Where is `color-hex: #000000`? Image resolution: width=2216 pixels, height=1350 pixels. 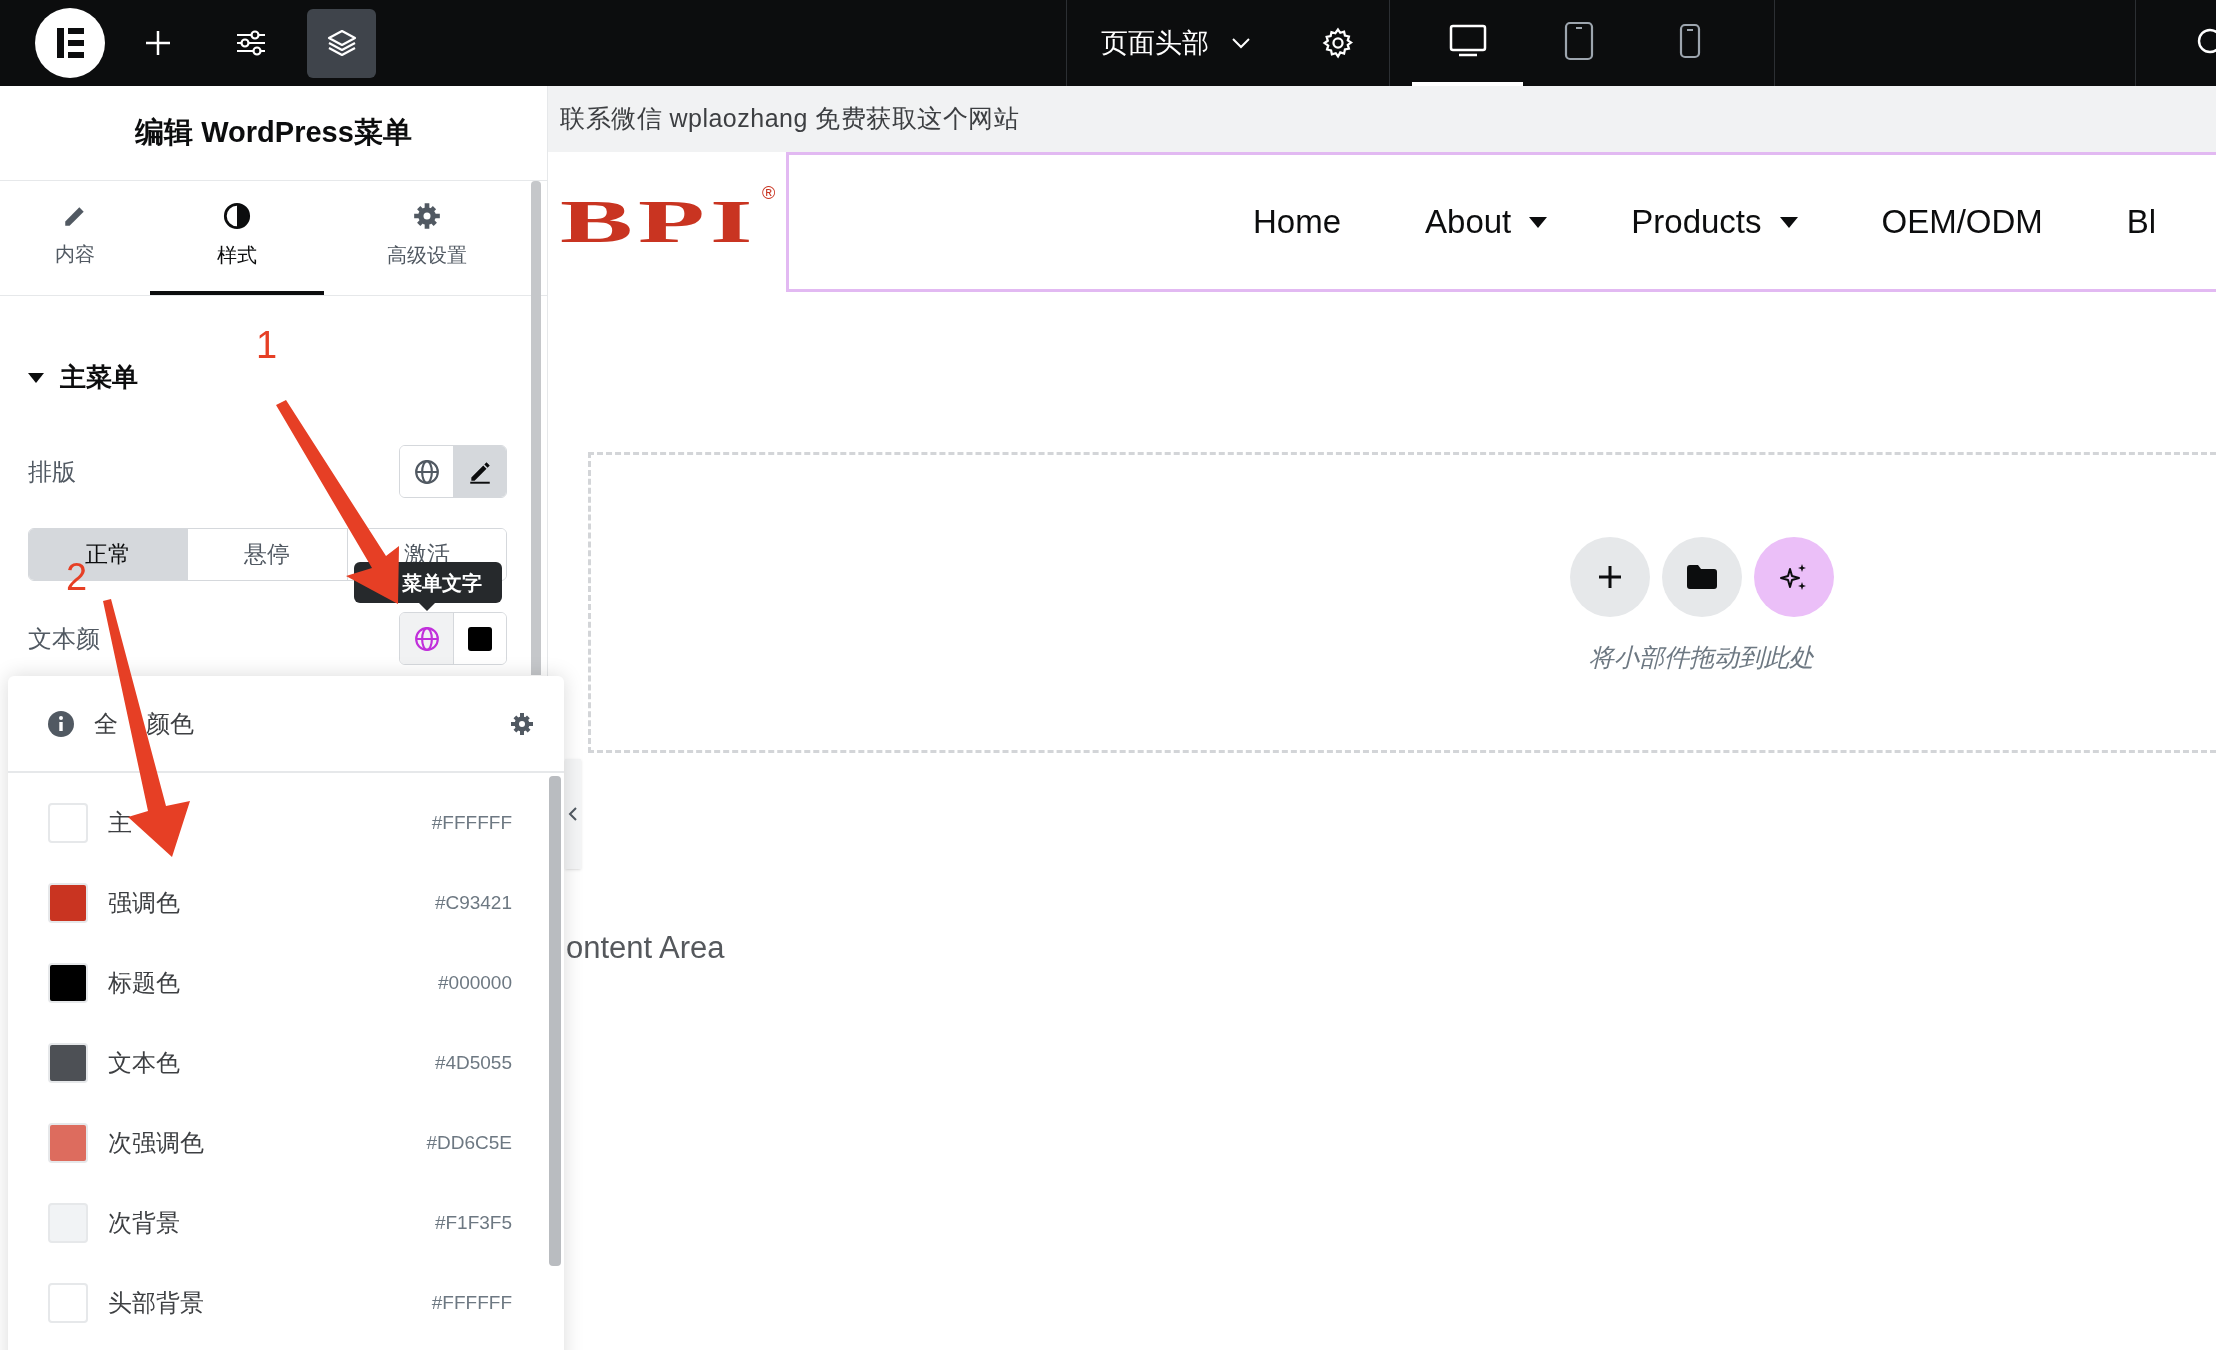 color-hex: #000000 is located at coordinates (475, 982).